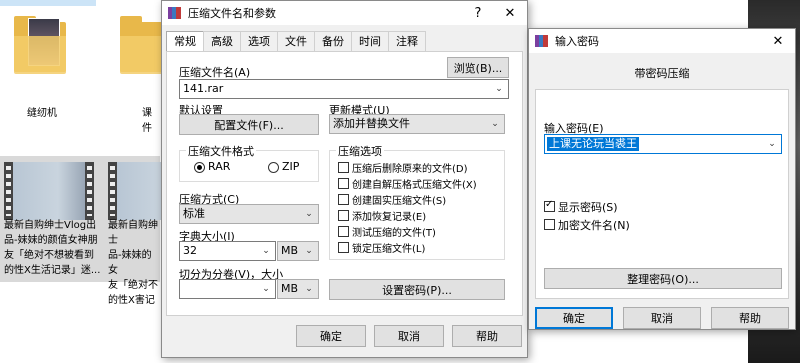 The width and height of the screenshot is (800, 363). What do you see at coordinates (227, 251) in the screenshot?
I see `dict-size-select: 32 ⌄` at bounding box center [227, 251].